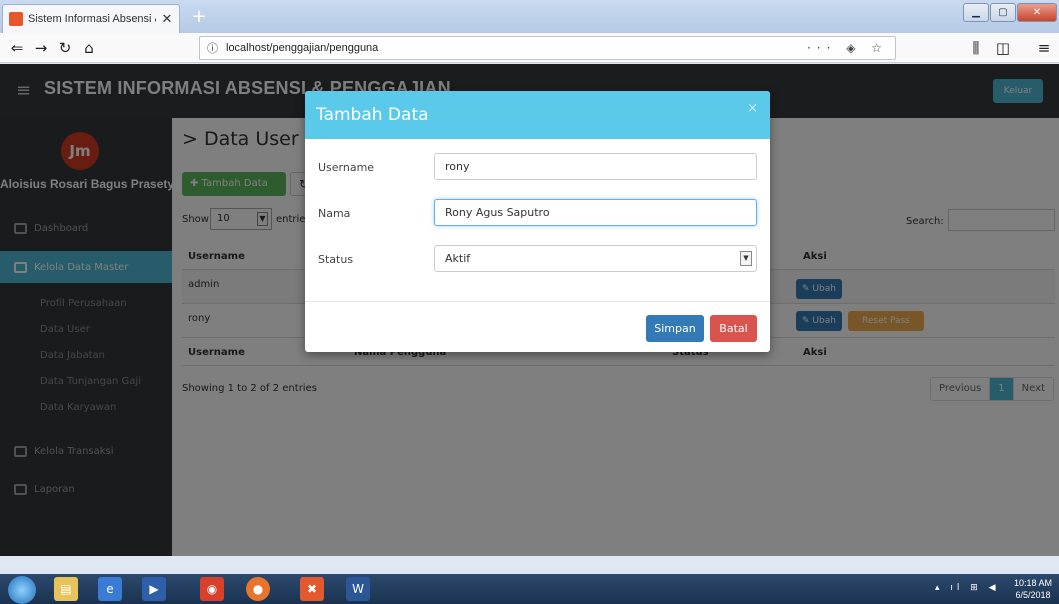  I want to click on status-value: Aktif, so click(458, 258).